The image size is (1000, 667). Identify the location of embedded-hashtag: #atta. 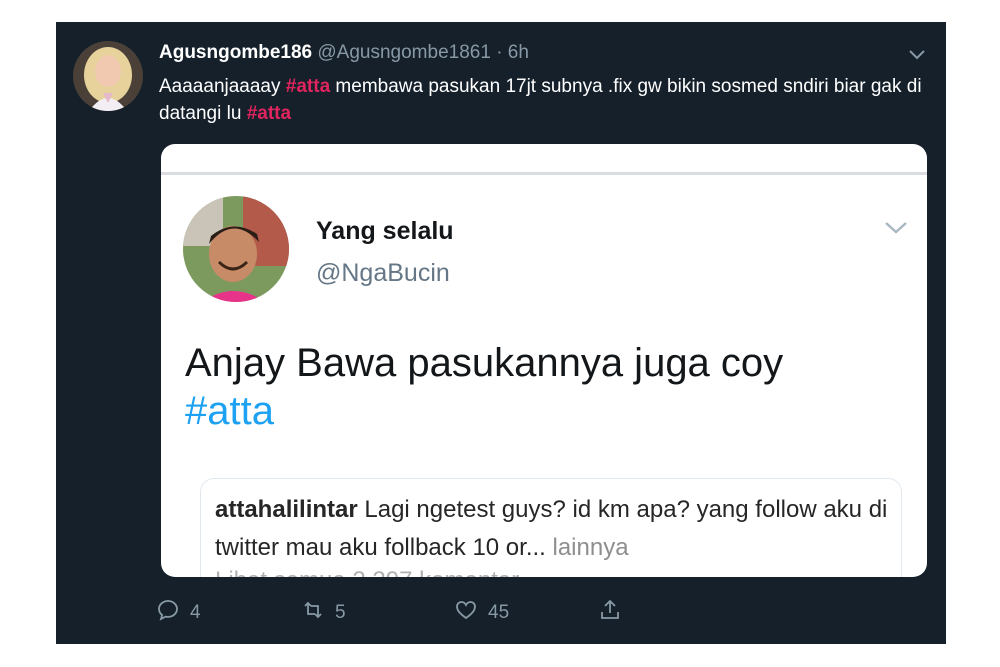
(229, 411).